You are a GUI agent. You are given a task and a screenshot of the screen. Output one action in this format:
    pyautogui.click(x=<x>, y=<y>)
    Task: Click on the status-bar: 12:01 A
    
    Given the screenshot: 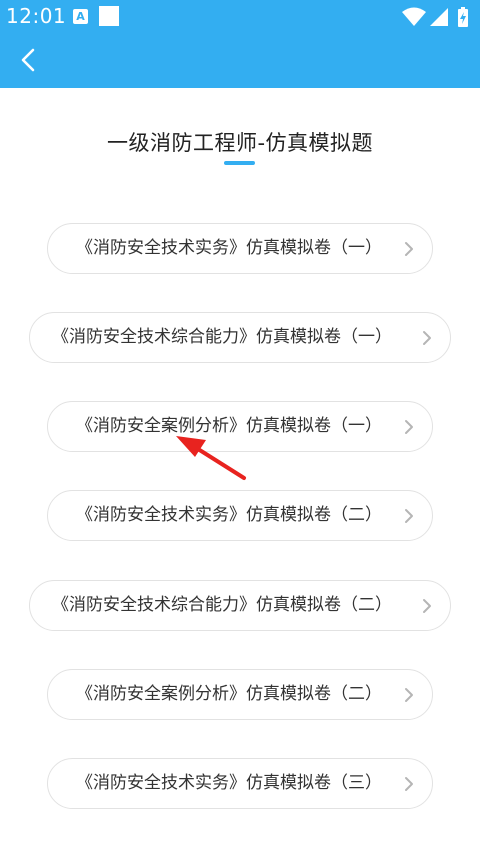 What is the action you would take?
    pyautogui.click(x=240, y=16)
    